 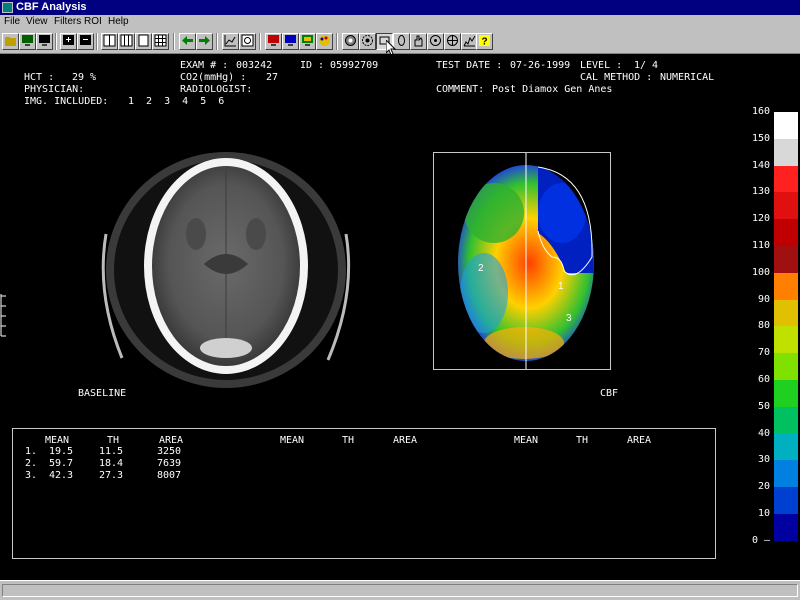 What do you see at coordinates (687, 77) in the screenshot?
I see `cal-method-value: NUMERICAL` at bounding box center [687, 77].